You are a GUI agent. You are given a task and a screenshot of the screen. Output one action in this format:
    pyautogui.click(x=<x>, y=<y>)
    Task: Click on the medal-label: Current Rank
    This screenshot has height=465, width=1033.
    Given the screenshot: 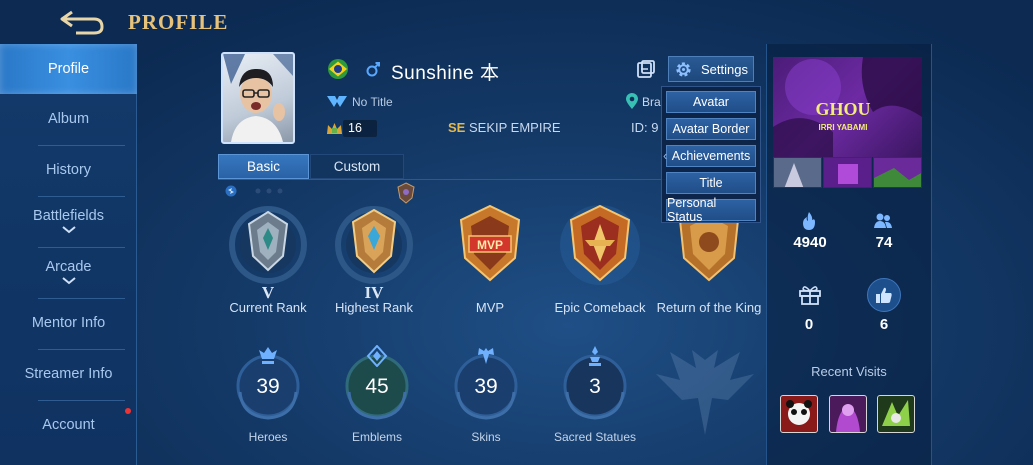 What is the action you would take?
    pyautogui.click(x=268, y=307)
    